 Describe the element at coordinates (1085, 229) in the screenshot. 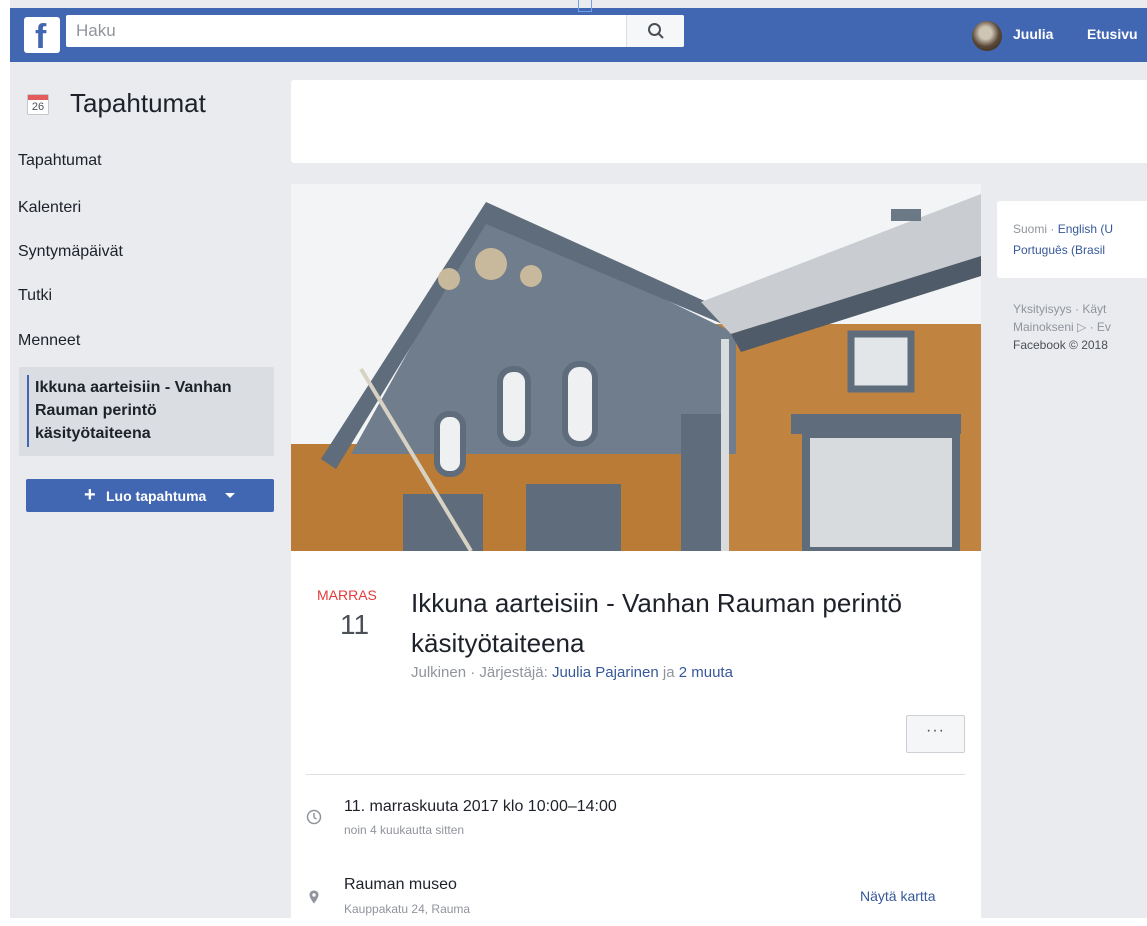

I see `language-english-link: English (U` at that location.